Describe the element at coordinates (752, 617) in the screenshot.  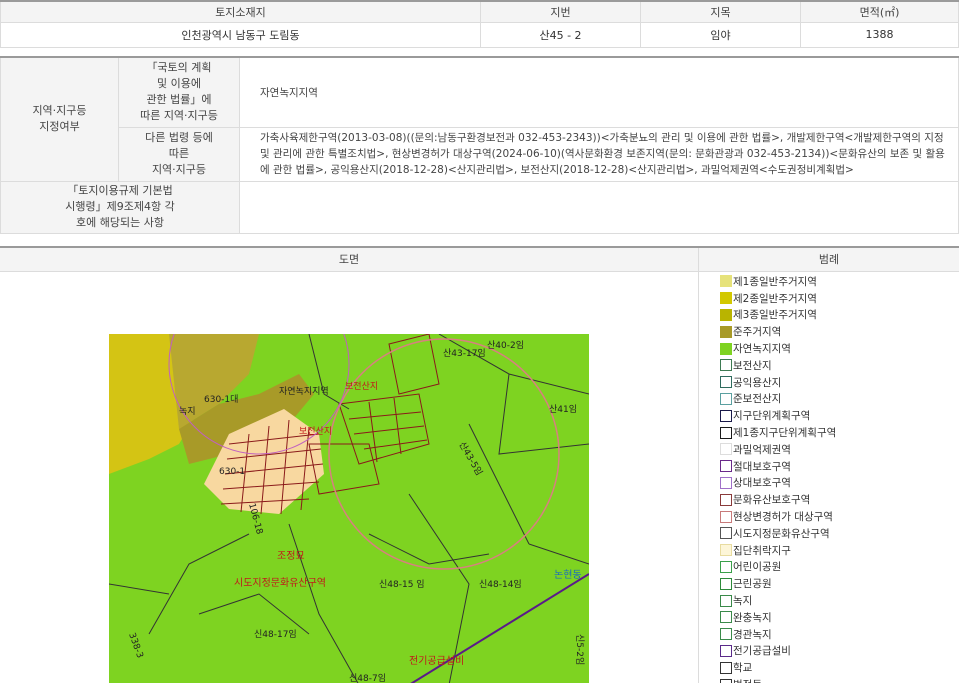
I see `legend-label: 완충녹지` at that location.